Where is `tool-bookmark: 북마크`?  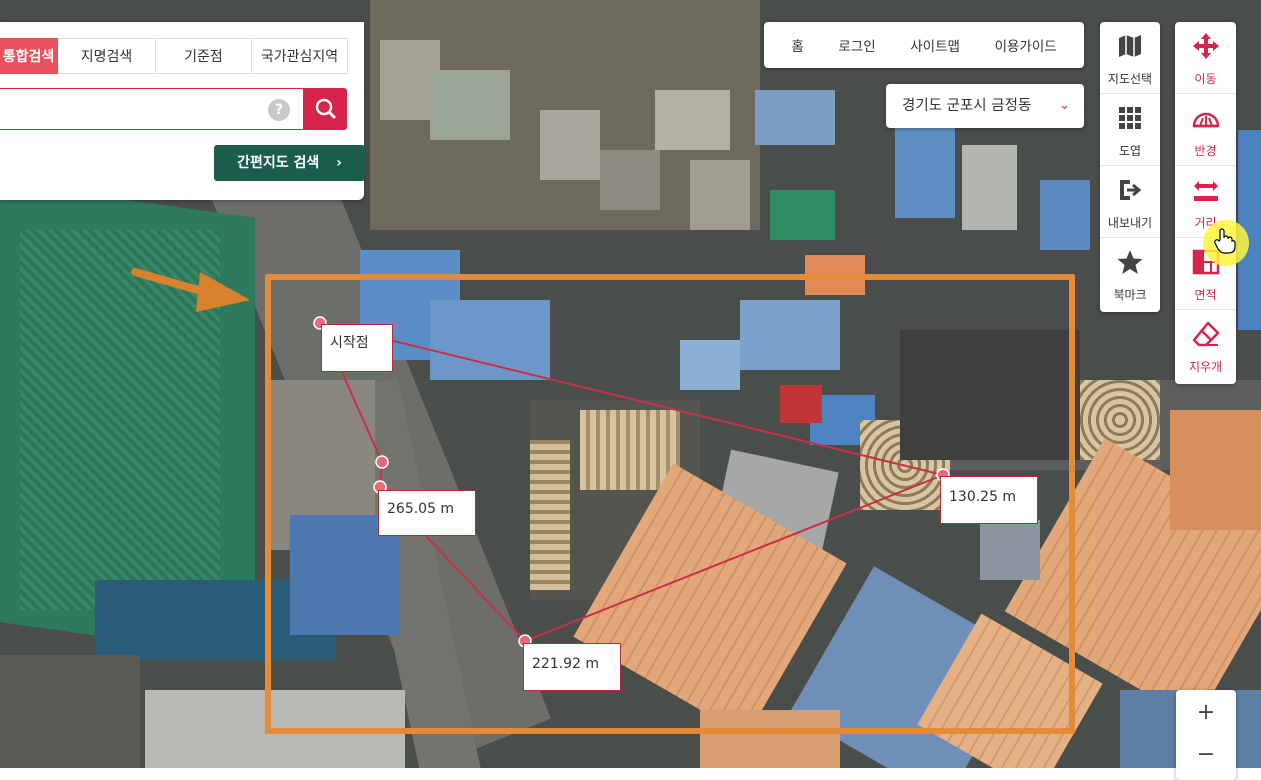
tool-bookmark: 북마크 is located at coordinates (1130, 274).